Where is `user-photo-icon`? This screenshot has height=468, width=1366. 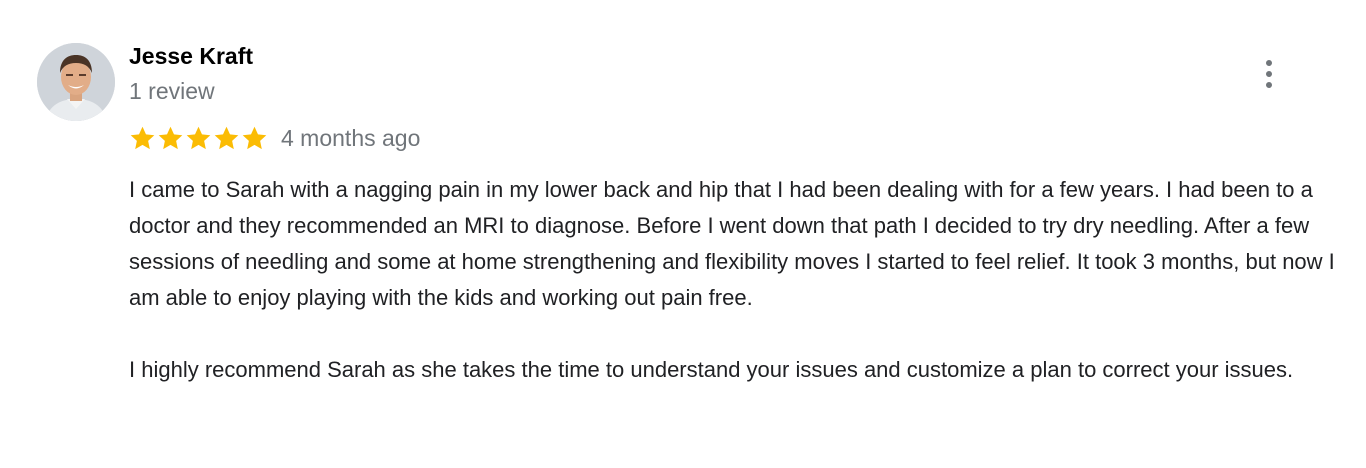
user-photo-icon is located at coordinates (76, 82).